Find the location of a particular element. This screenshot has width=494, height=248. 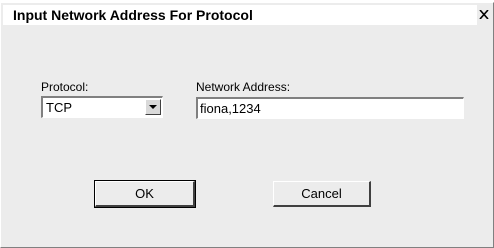

cancel-button: Cancel is located at coordinates (322, 194).